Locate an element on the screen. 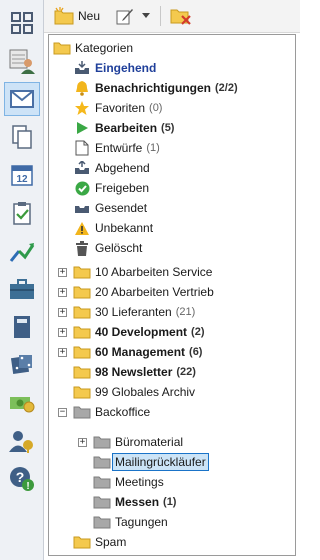 This screenshot has height=560, width=320. edit-button is located at coordinates (125, 16).